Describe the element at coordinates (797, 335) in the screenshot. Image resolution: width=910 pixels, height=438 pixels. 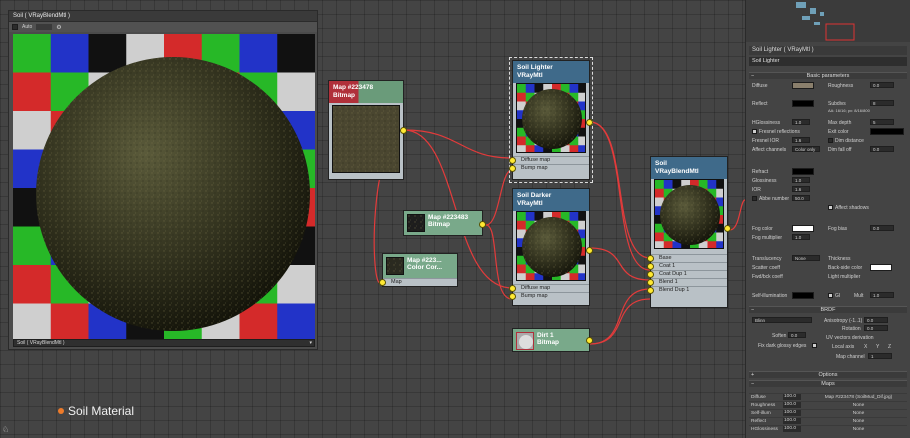
I see `soften-field: 0.0` at that location.